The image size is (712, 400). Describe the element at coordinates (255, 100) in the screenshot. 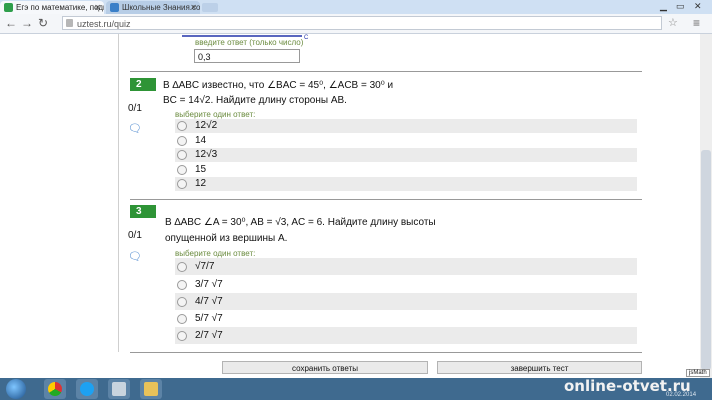

I see `question-text-line2: BC = 14√2. Найдите длину стороны AB.` at that location.